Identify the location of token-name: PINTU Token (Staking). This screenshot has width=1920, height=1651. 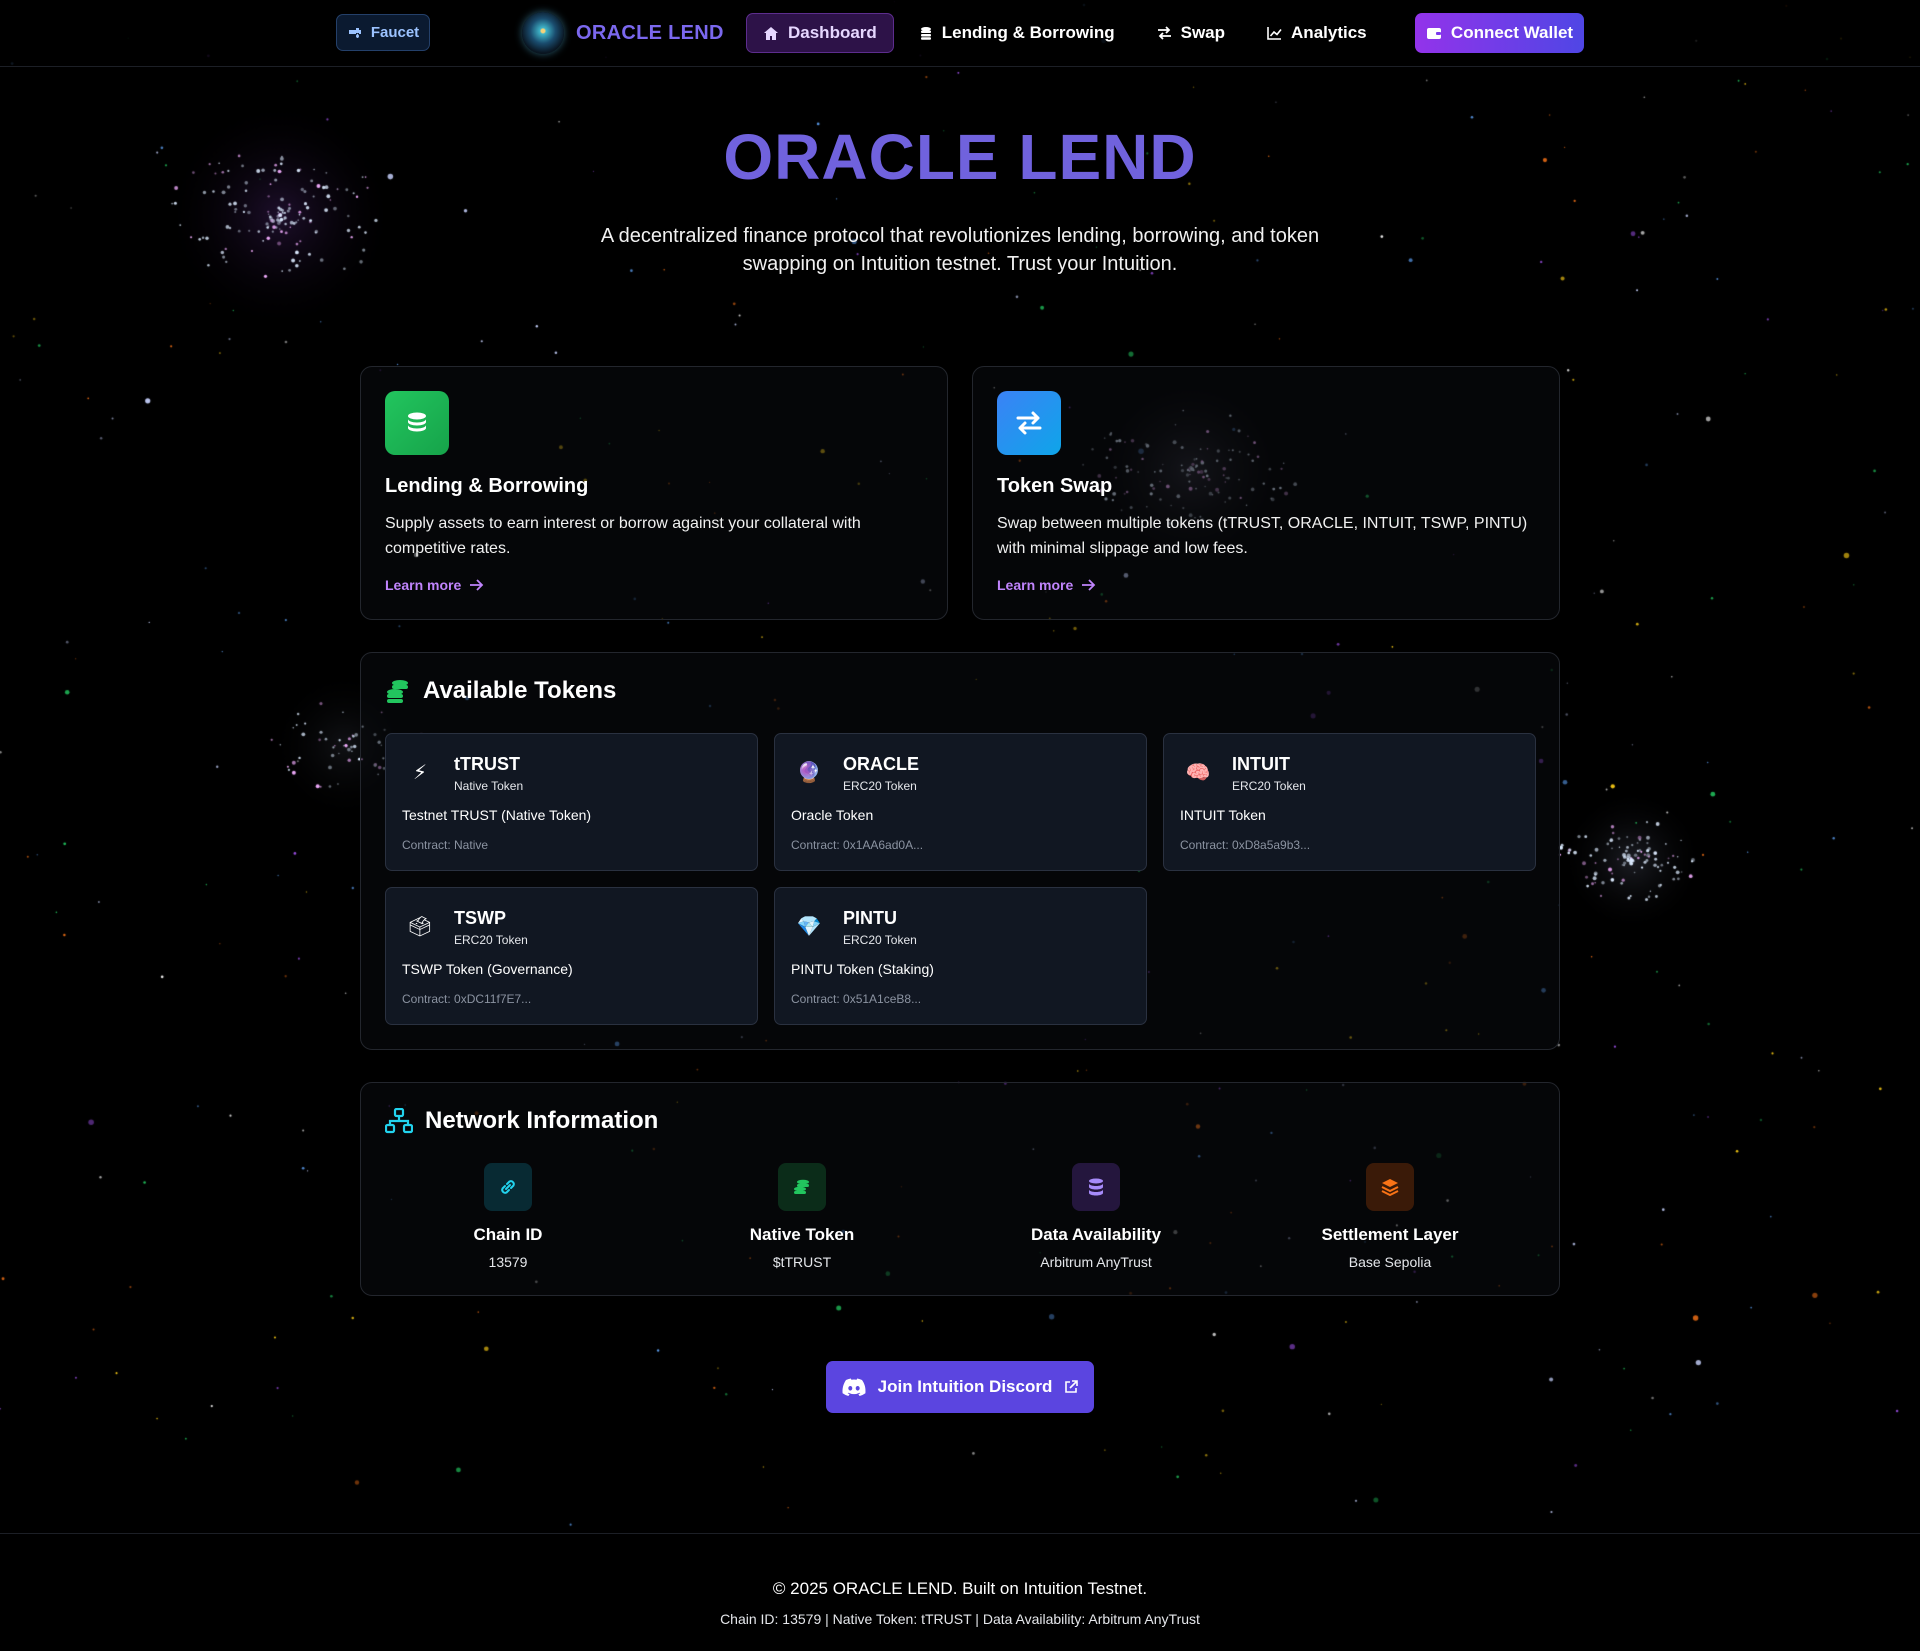
(862, 969).